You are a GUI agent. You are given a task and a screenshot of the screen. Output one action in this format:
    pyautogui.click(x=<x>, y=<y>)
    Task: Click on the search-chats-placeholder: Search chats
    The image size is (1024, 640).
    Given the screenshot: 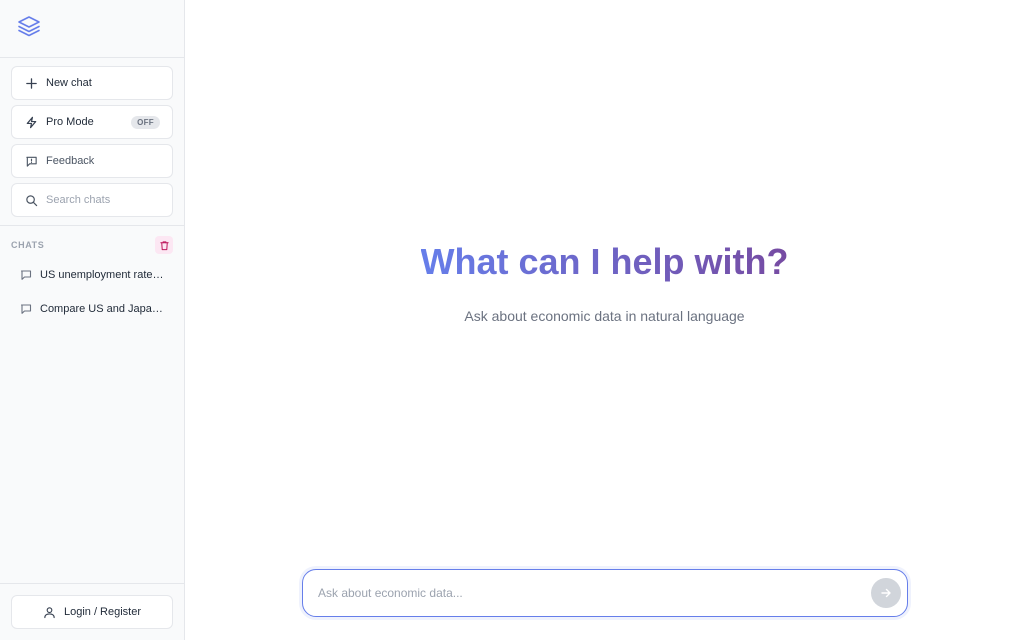 What is the action you would take?
    pyautogui.click(x=78, y=200)
    